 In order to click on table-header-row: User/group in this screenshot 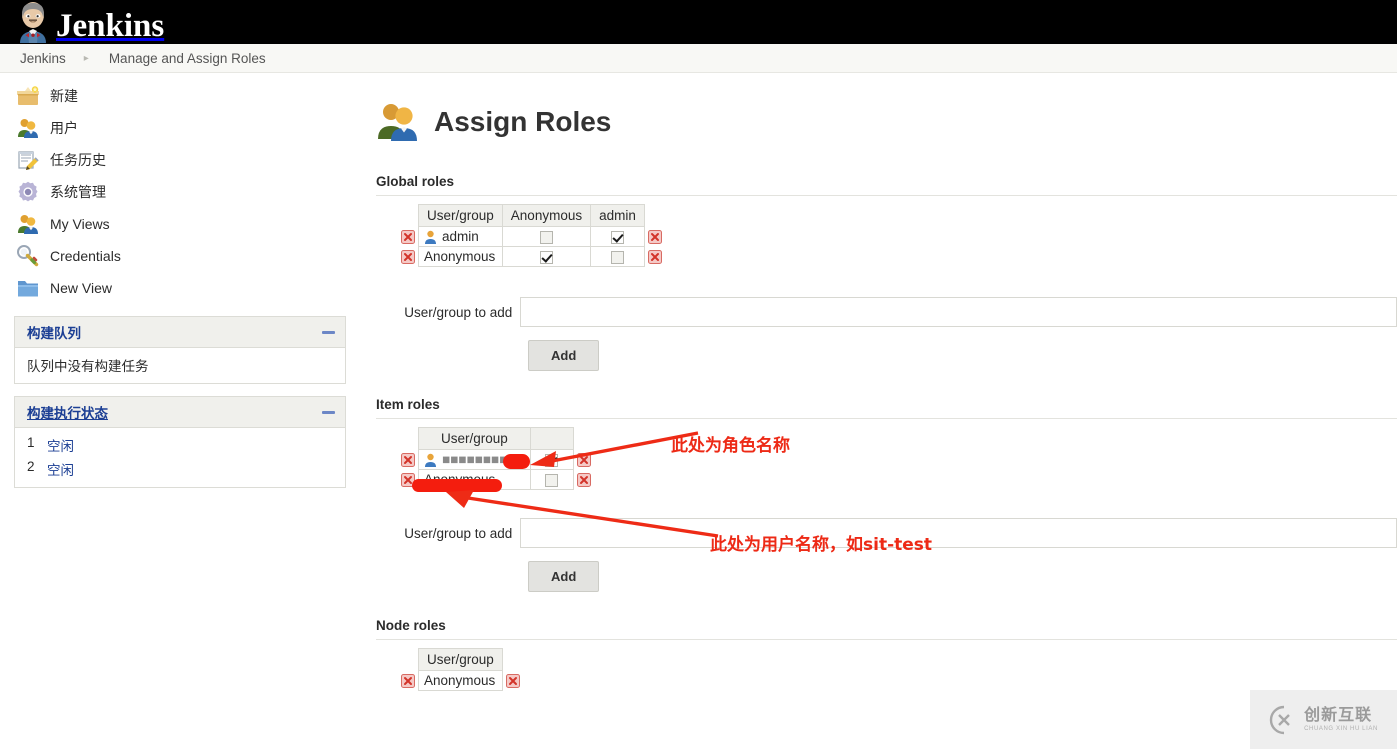, I will do `click(460, 659)`.